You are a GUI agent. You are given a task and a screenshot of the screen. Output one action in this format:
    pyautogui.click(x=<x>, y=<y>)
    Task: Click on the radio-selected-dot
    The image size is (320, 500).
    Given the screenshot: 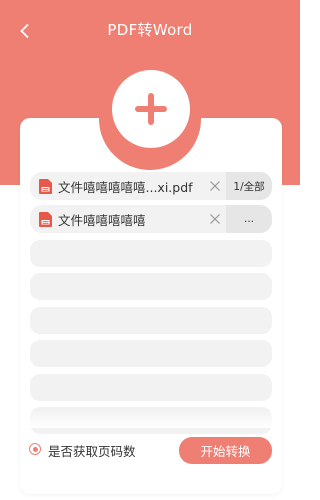 What is the action you would take?
    pyautogui.click(x=35, y=449)
    